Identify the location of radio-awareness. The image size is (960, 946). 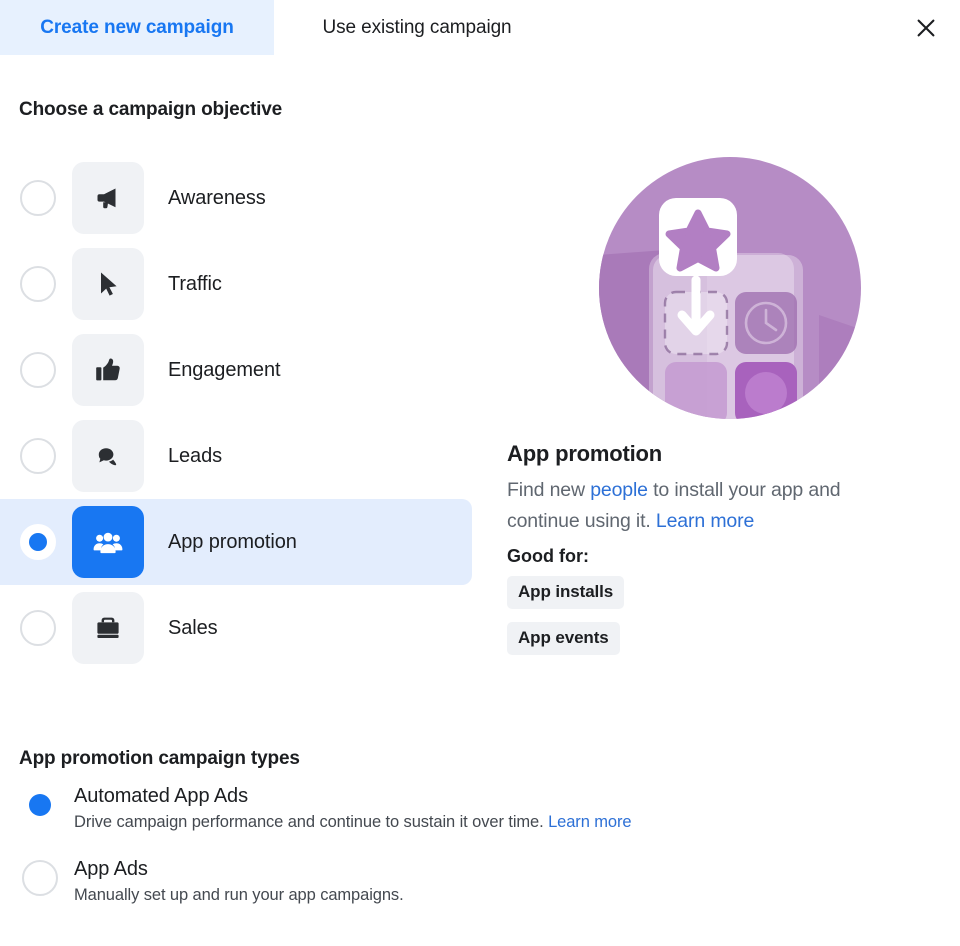
(38, 198).